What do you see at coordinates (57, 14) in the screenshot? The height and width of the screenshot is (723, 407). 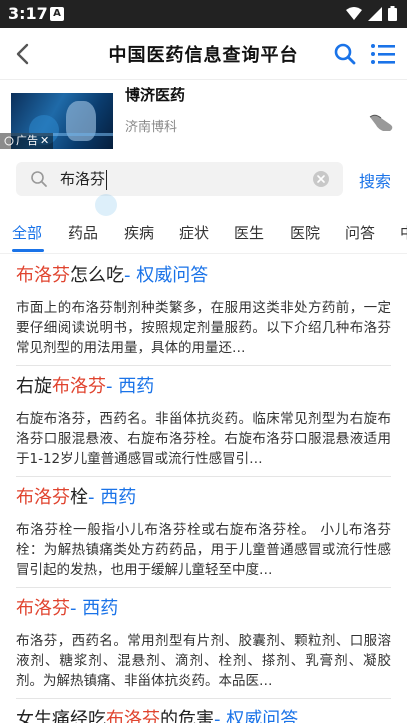 I see `notification-icon: A` at bounding box center [57, 14].